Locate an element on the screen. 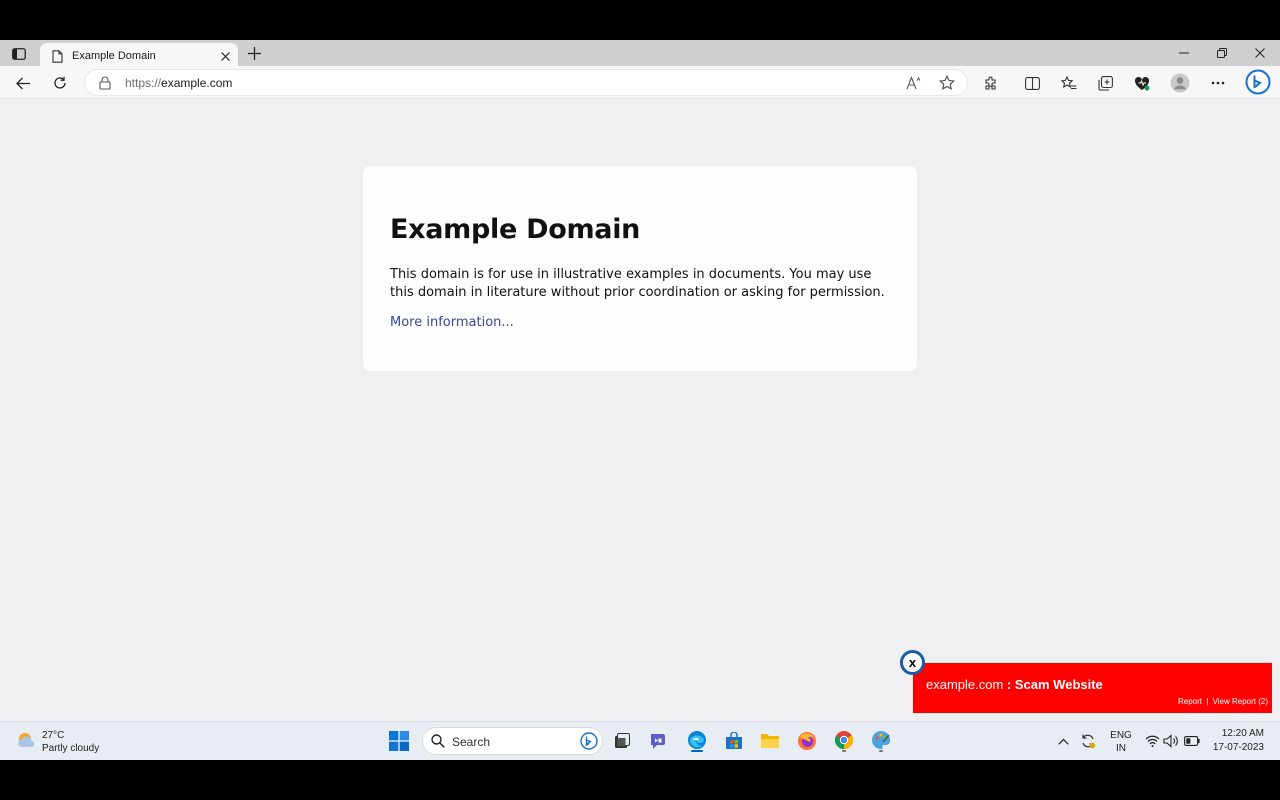  tab-actions-icon is located at coordinates (19, 54).